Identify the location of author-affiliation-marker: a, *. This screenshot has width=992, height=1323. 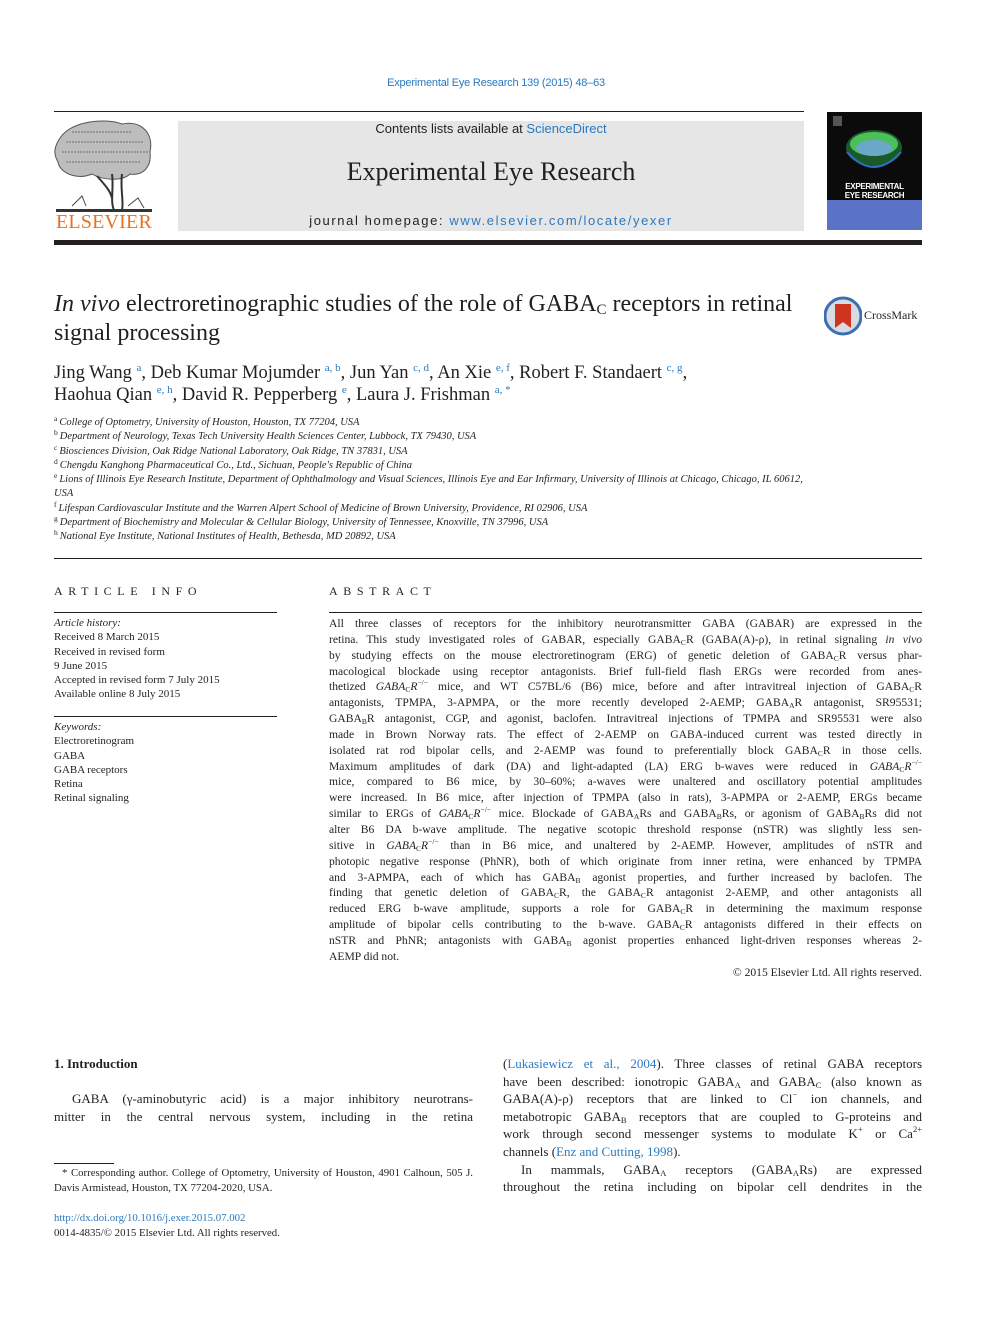
(503, 390).